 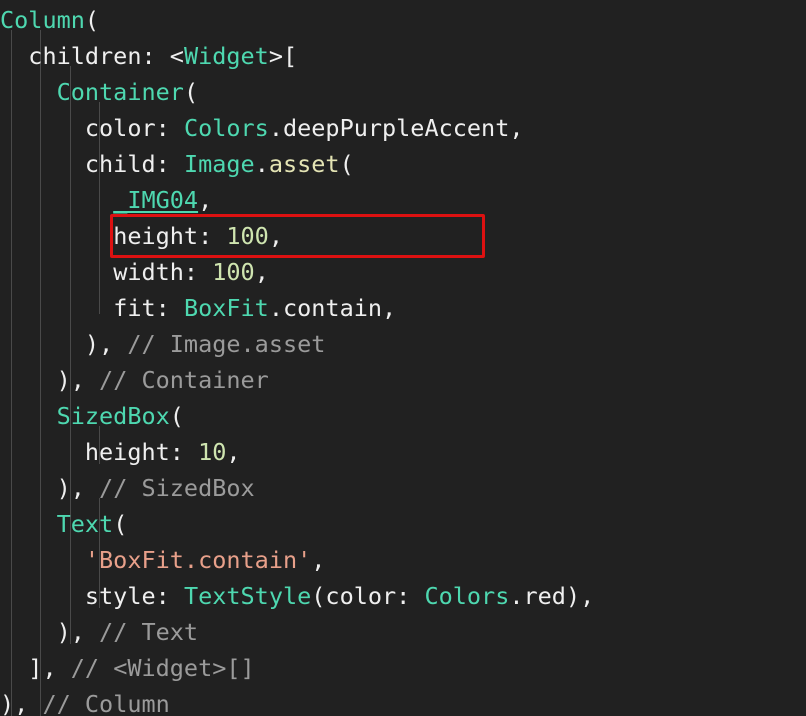 I want to click on code-line: ], // <Widget>[], so click(x=403, y=668).